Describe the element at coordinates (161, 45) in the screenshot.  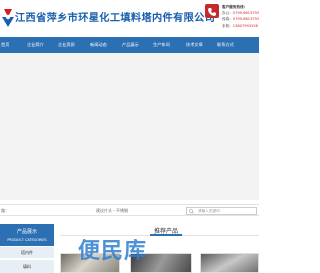
I see `nav-item-workshop: 生产车间` at that location.